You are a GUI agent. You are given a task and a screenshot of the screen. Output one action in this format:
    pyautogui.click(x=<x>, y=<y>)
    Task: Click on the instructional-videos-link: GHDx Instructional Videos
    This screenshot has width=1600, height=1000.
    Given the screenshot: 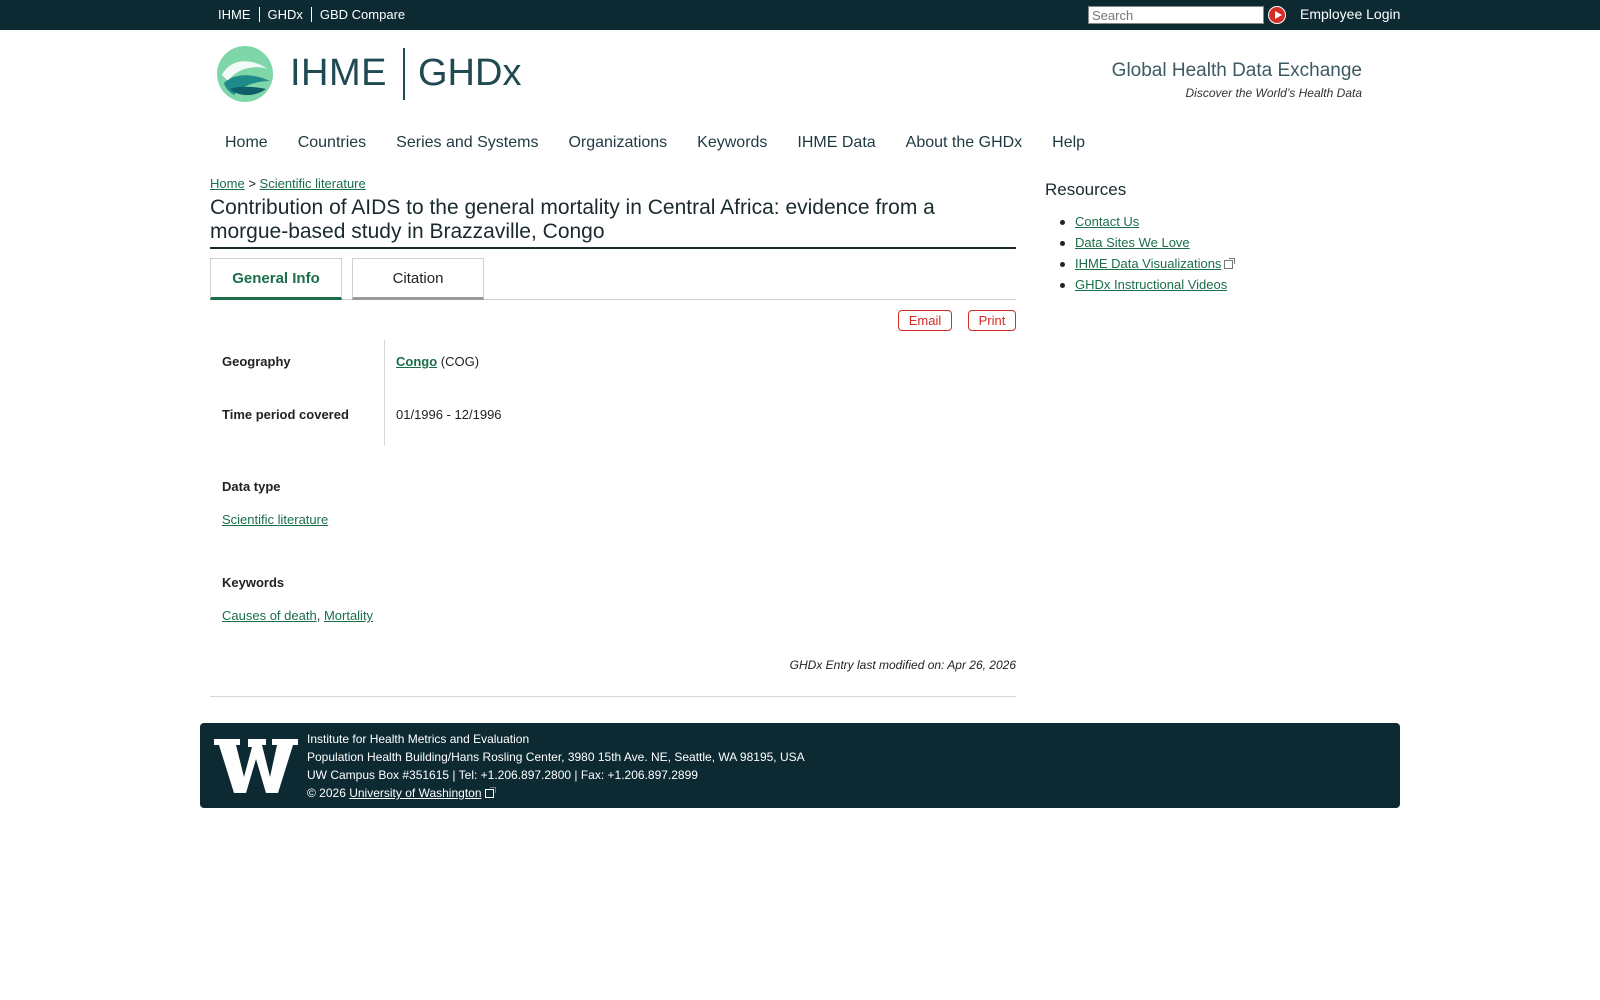 What is the action you would take?
    pyautogui.click(x=1151, y=284)
    